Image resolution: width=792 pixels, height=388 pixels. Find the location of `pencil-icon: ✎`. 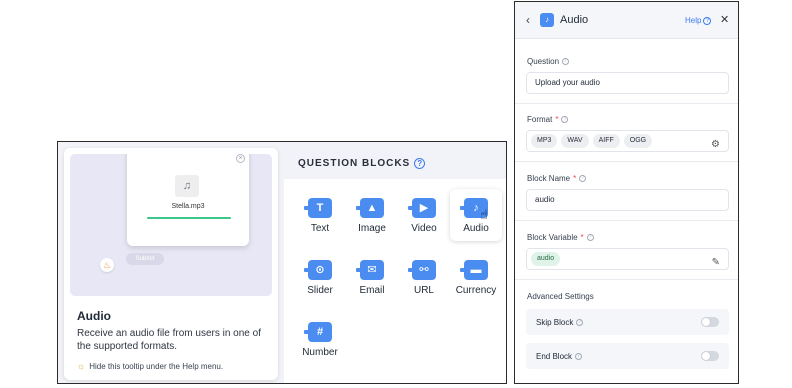

pencil-icon: ✎ is located at coordinates (716, 263).